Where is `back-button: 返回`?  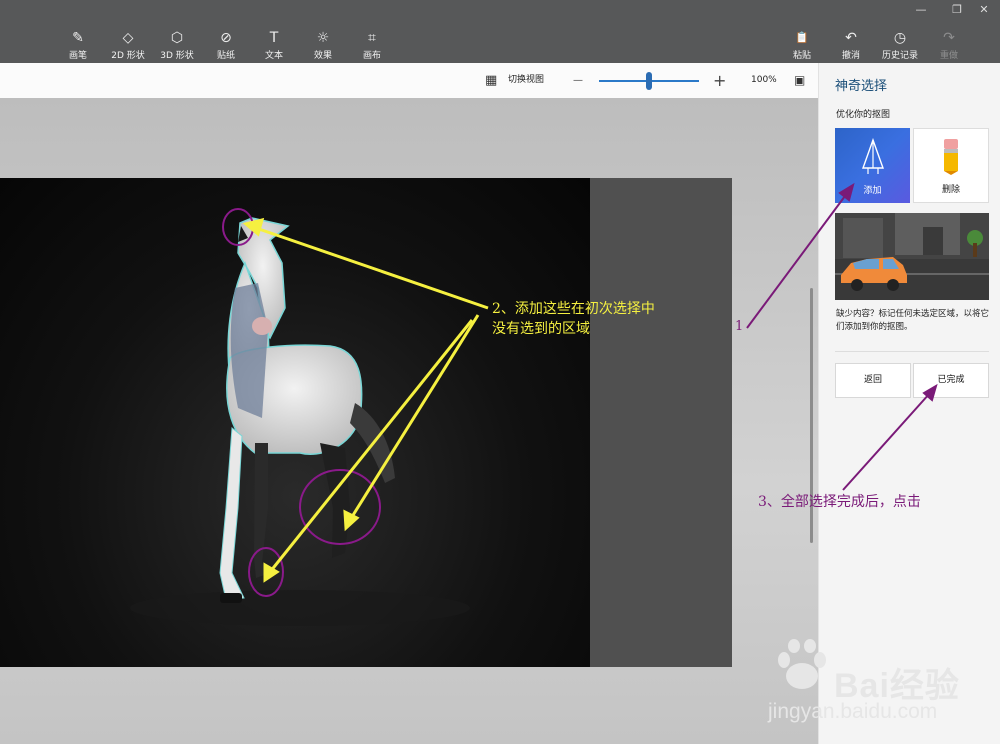
back-button: 返回 is located at coordinates (873, 380).